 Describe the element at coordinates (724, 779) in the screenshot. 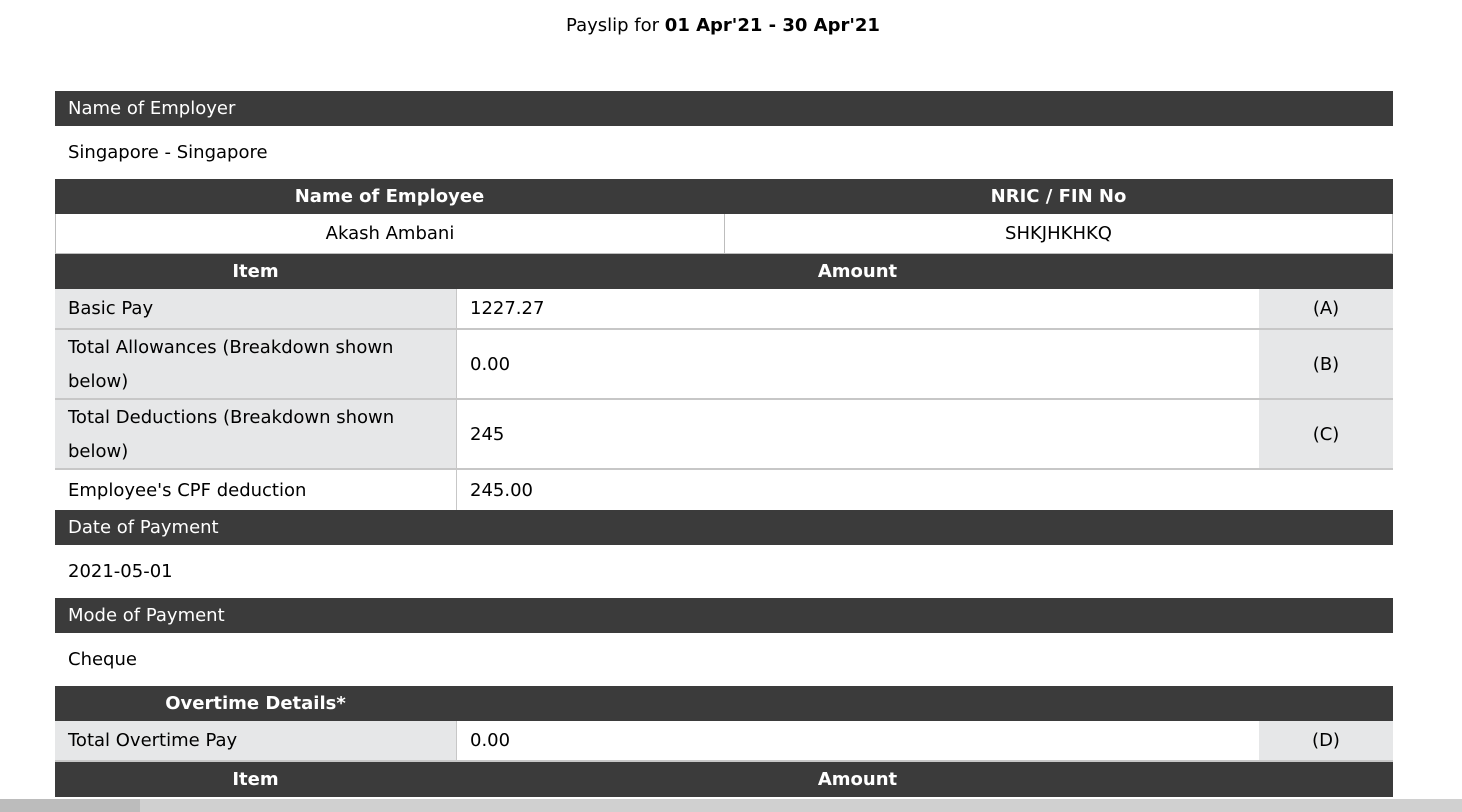

I see `items-header-row-2: Item Amount` at that location.